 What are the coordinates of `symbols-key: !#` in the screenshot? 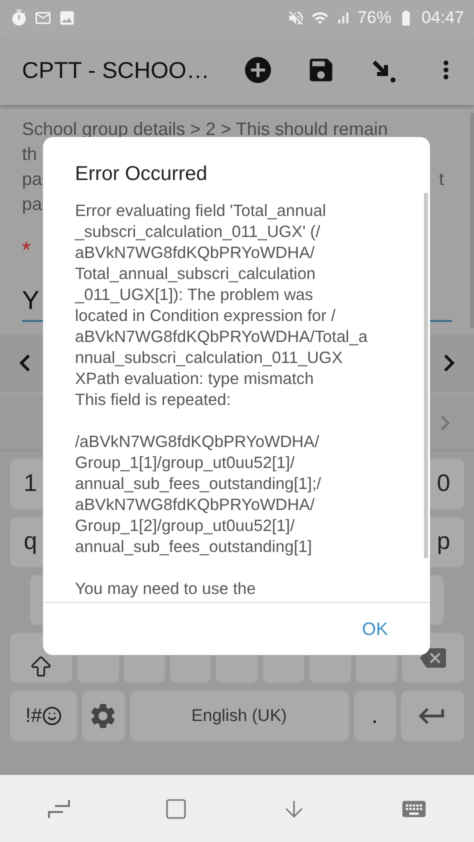 It's located at (44, 716).